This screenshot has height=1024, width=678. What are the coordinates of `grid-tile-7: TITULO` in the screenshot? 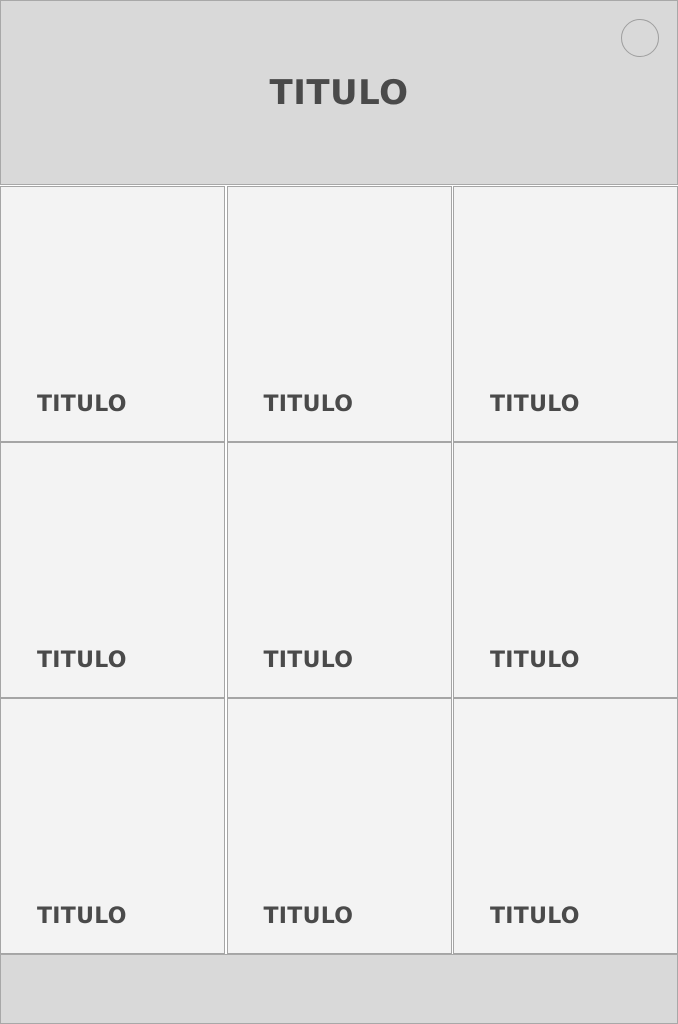 It's located at (112, 826).